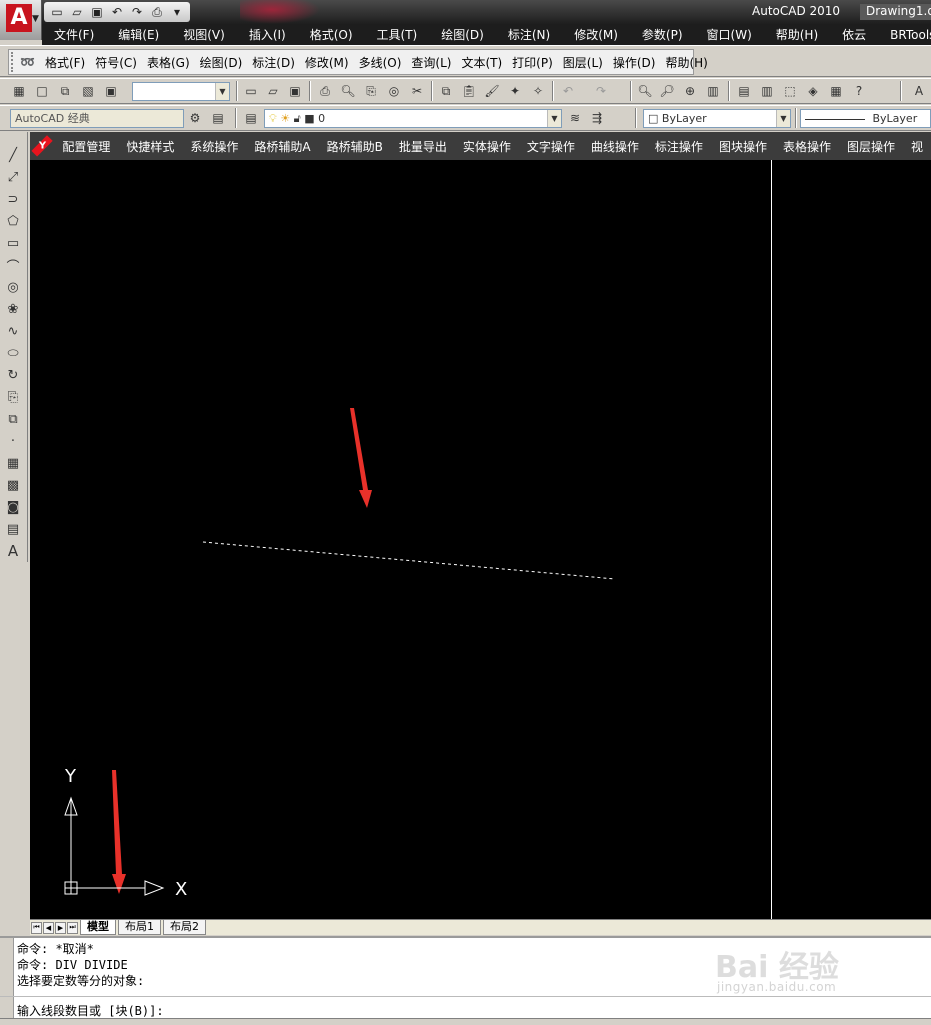 This screenshot has width=931, height=1025. Describe the element at coordinates (7, 978) in the screenshot. I see `command-window-grip` at that location.